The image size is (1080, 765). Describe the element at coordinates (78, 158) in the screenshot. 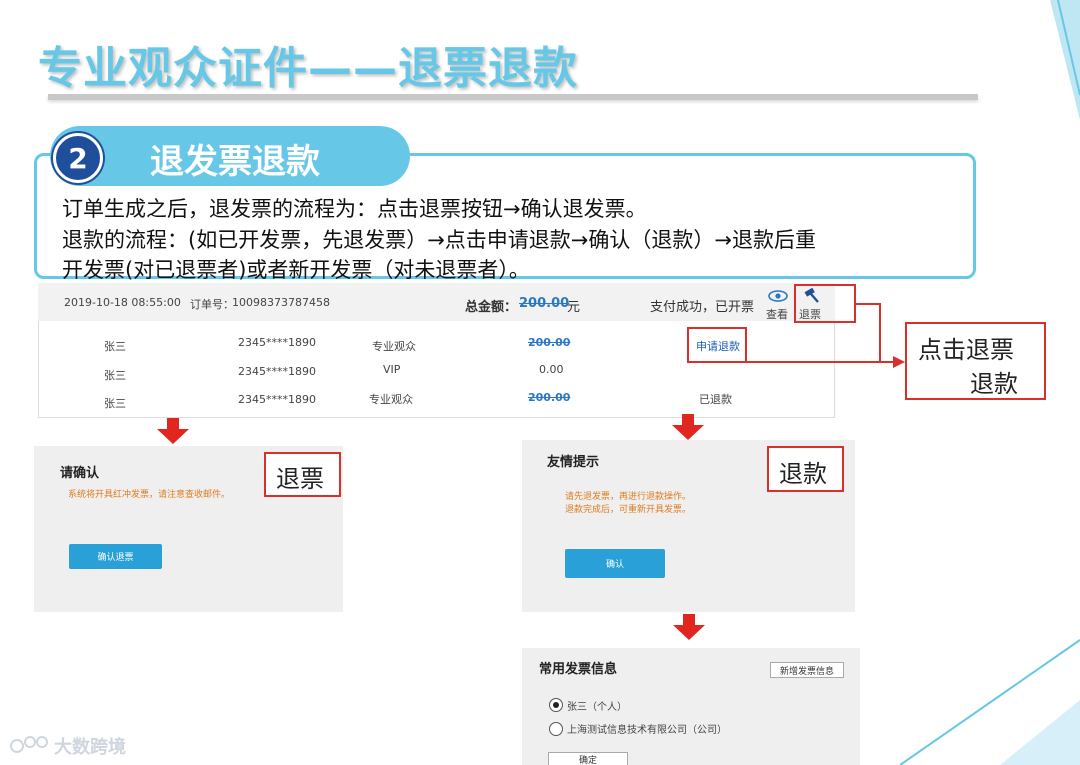

I see `section-number-badge: 2` at that location.